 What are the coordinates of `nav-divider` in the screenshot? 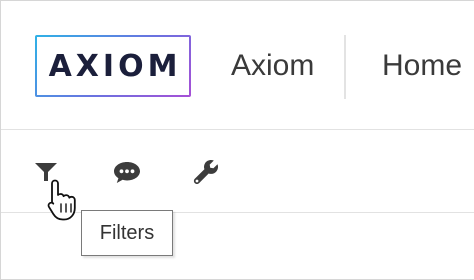 It's located at (345, 67).